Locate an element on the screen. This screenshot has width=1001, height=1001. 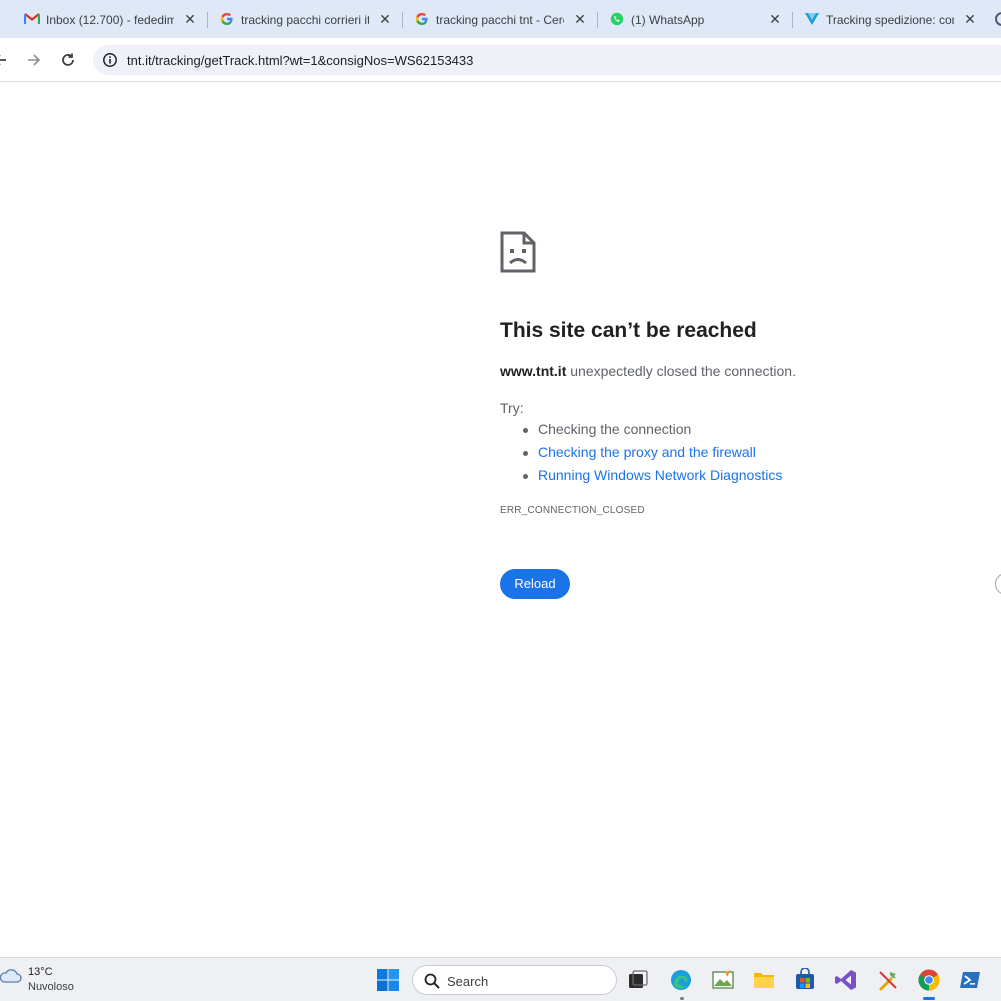
tab-title: (1) WhatsApp is located at coordinates (668, 20).